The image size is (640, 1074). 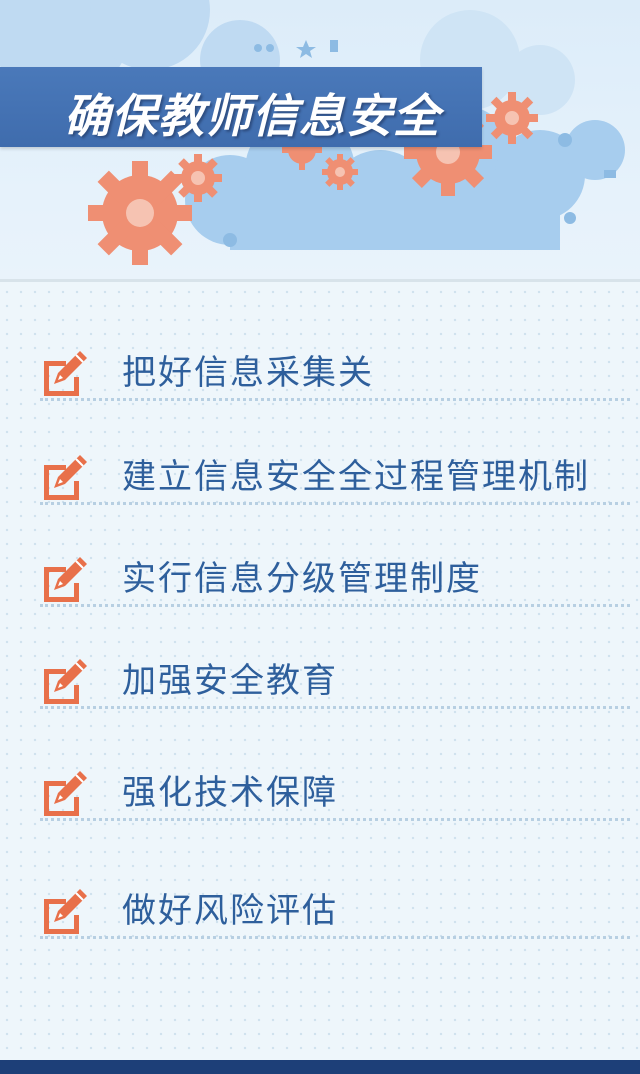 What do you see at coordinates (230, 793) in the screenshot?
I see `list-item-label: 强化技术保障` at bounding box center [230, 793].